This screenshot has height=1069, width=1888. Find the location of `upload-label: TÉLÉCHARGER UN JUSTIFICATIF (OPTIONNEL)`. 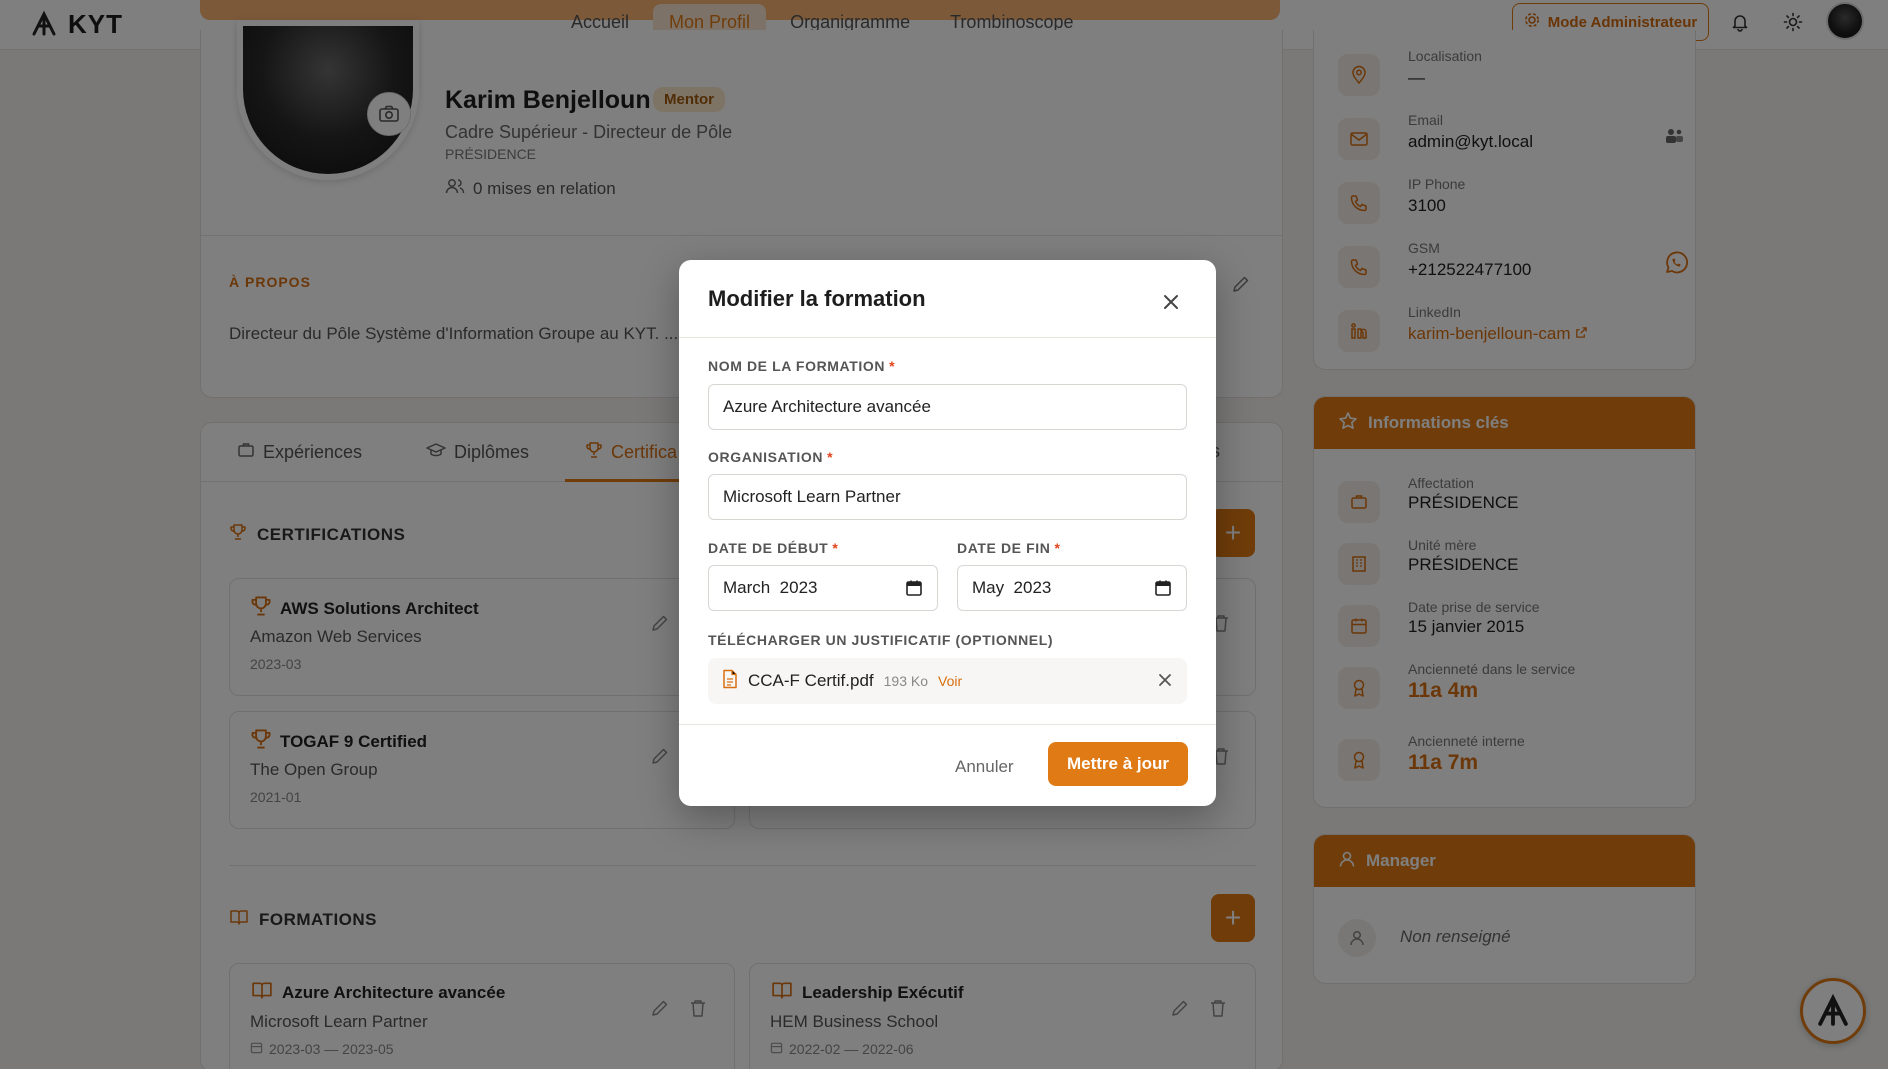

upload-label: TÉLÉCHARGER UN JUSTIFICATIF (OPTIONNEL) is located at coordinates (881, 640).